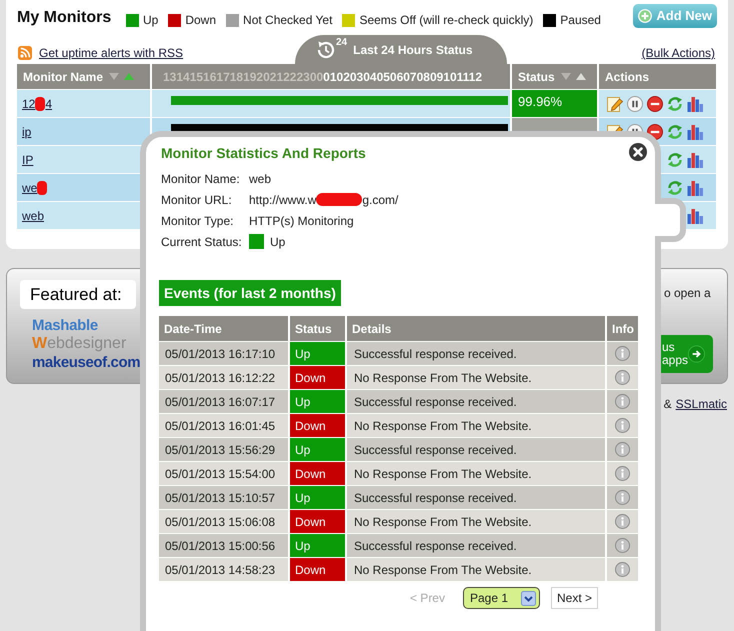 This screenshot has height=631, width=734. What do you see at coordinates (282, 200) in the screenshot?
I see `url-text: http://www.w` at bounding box center [282, 200].